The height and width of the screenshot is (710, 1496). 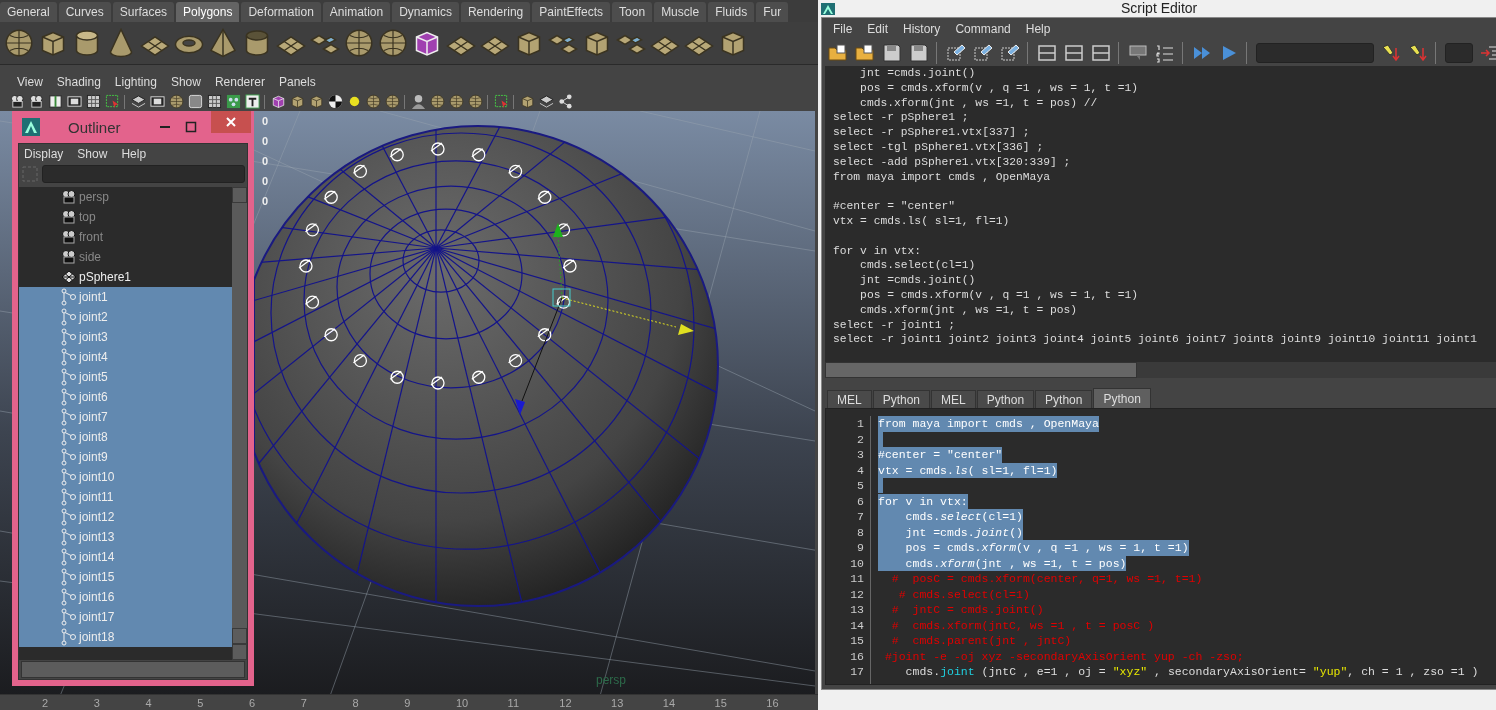 What do you see at coordinates (223, 43) in the screenshot?
I see `pyramid-icon` at bounding box center [223, 43].